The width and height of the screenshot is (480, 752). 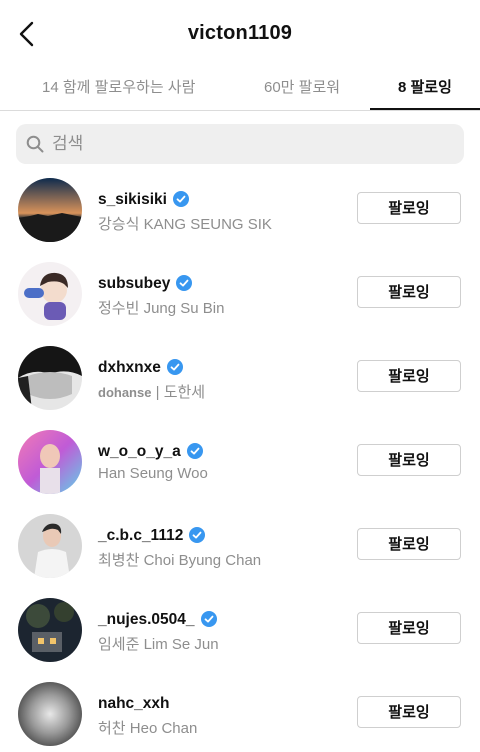 What do you see at coordinates (140, 368) in the screenshot?
I see `username: dxhxnxe` at bounding box center [140, 368].